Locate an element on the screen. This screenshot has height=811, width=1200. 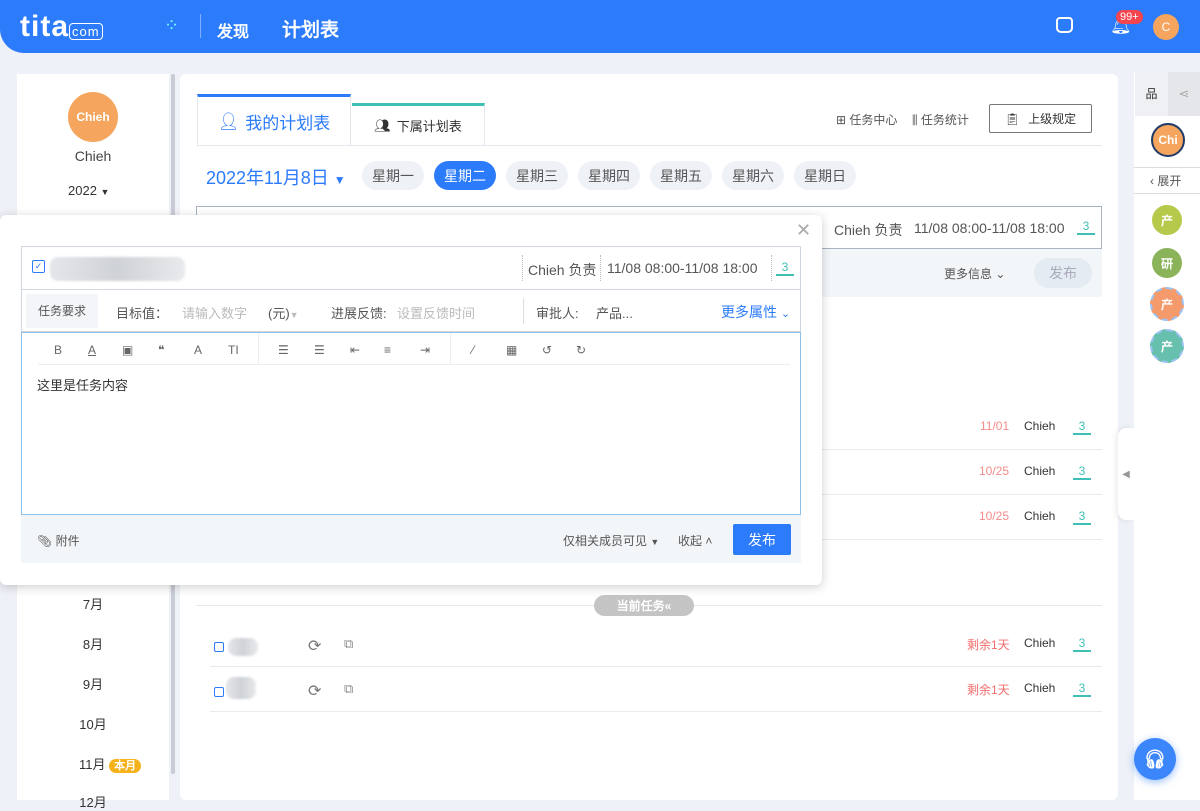
my-avatar: Chi is located at coordinates (1168, 140).